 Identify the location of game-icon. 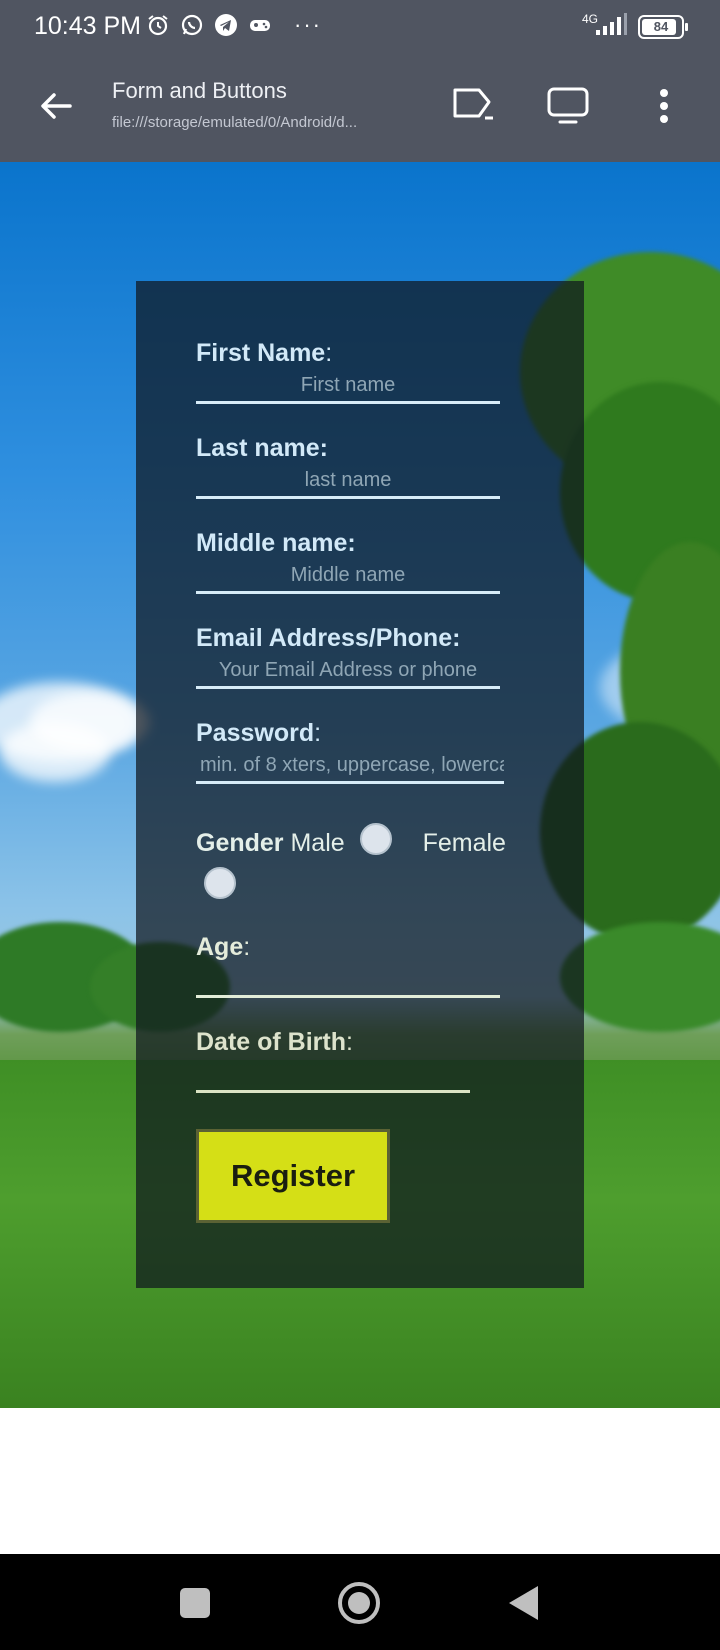
(260, 25).